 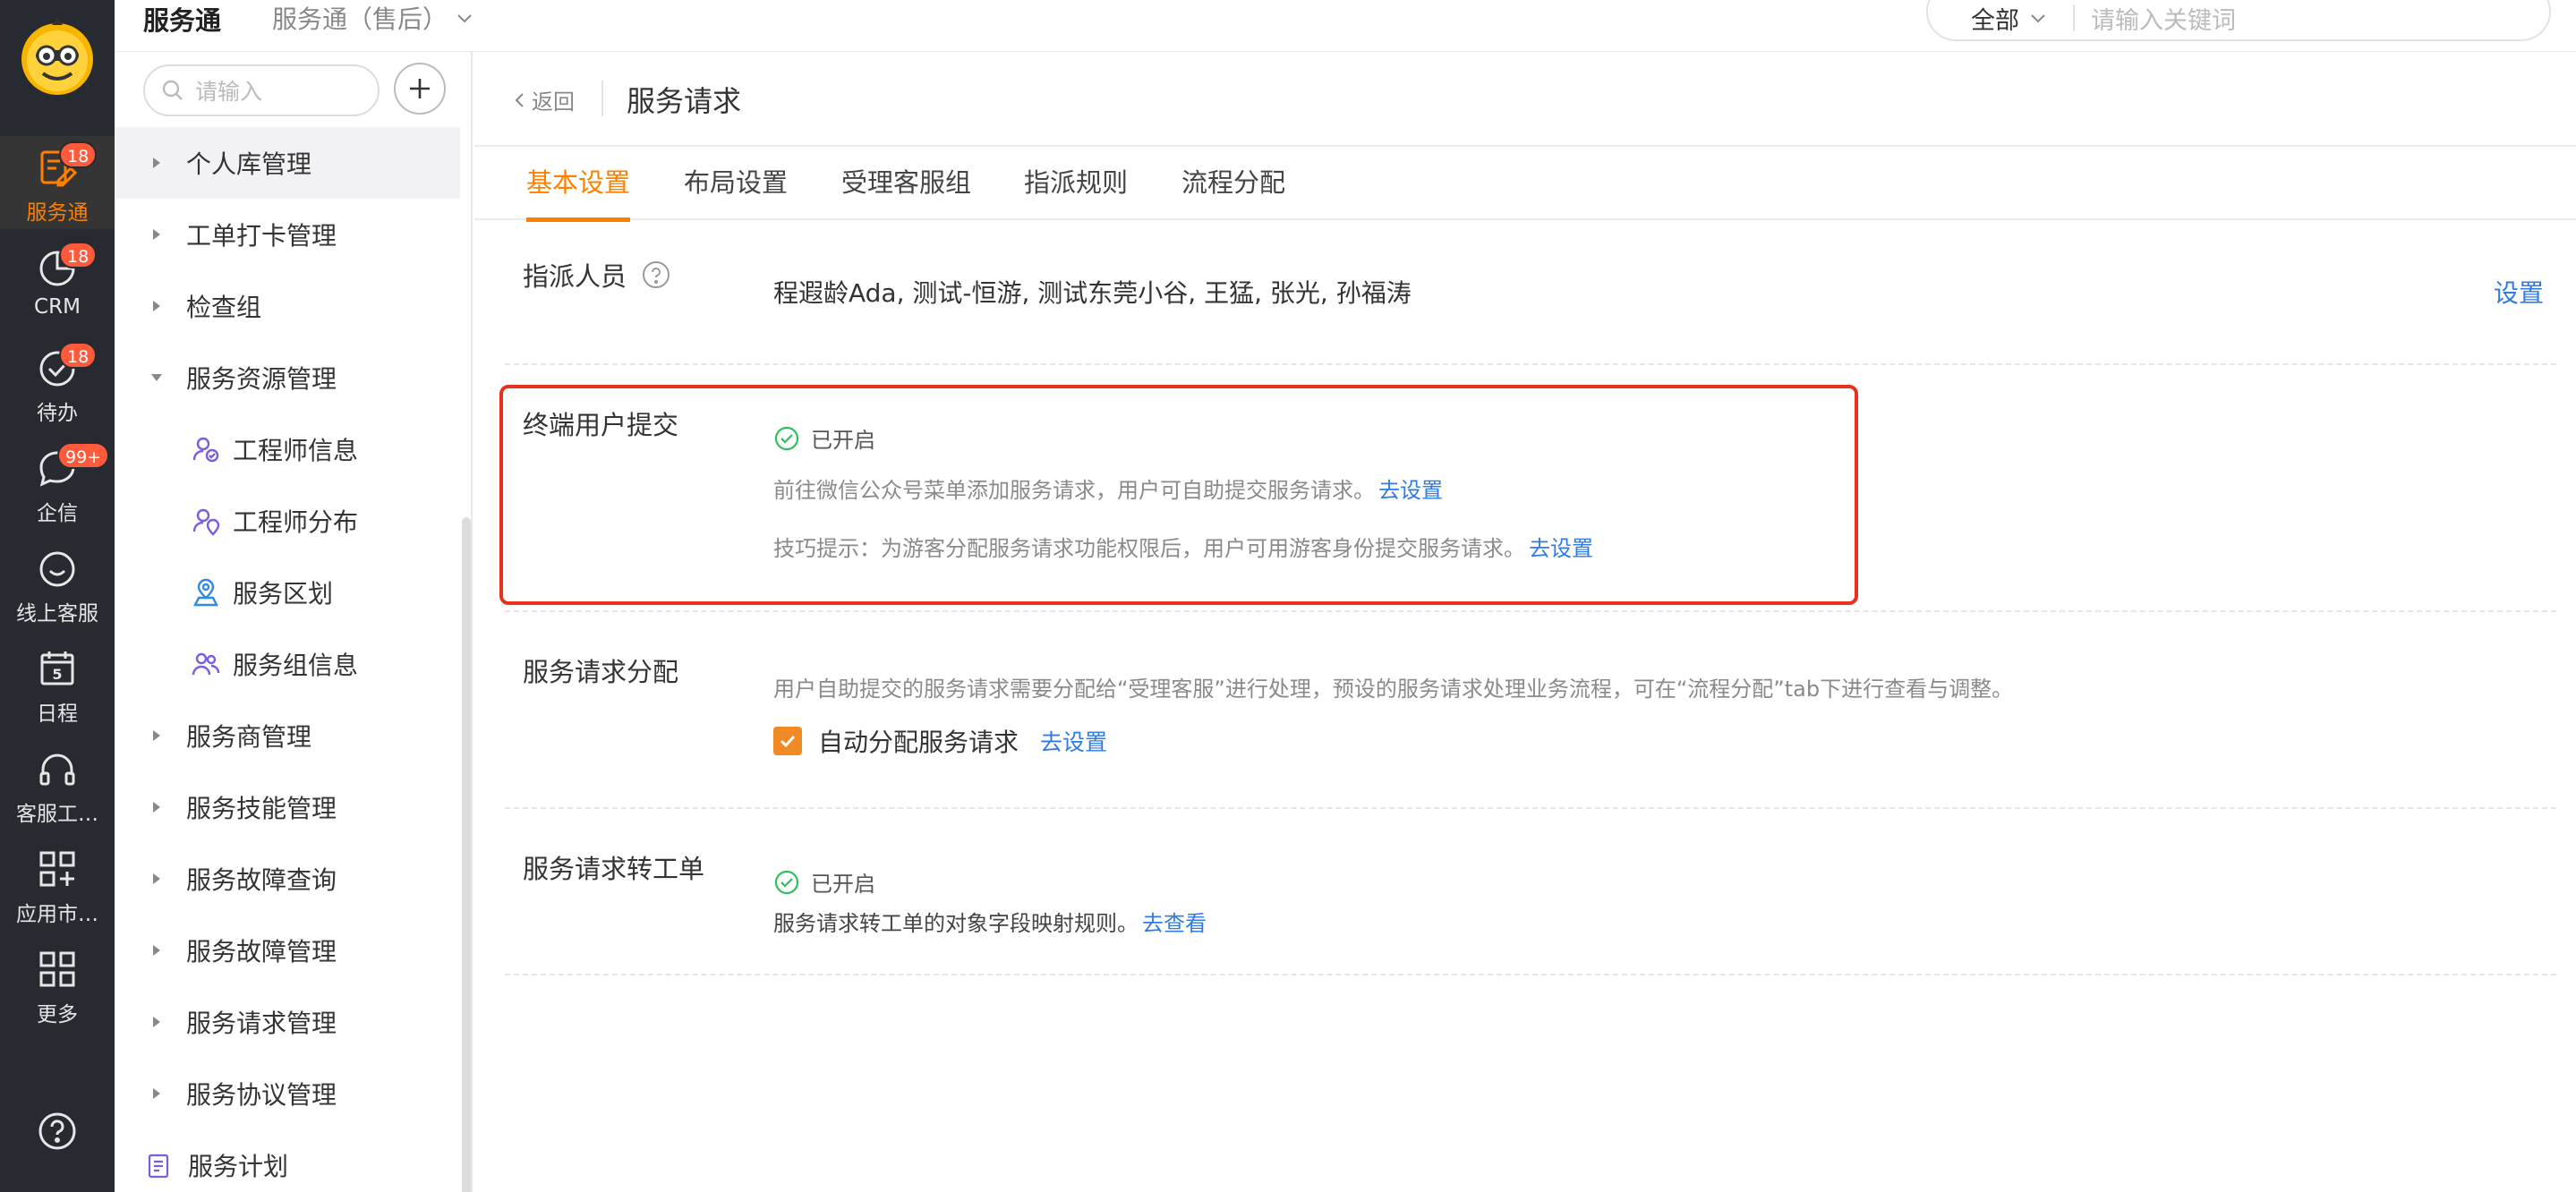 I want to click on sidebar-item-inspection-group: 检查组, so click(x=287, y=306).